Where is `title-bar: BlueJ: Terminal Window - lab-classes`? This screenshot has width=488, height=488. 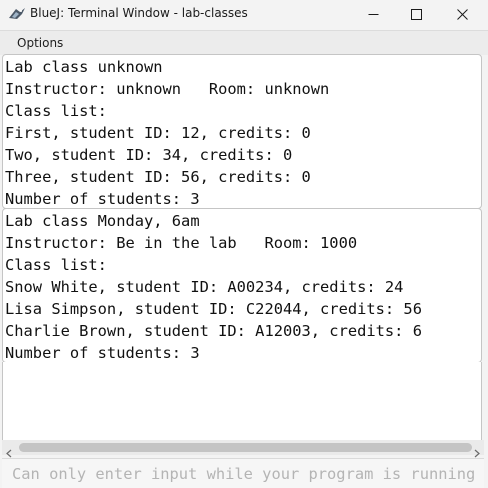
title-bar: BlueJ: Terminal Window - lab-classes is located at coordinates (244, 14).